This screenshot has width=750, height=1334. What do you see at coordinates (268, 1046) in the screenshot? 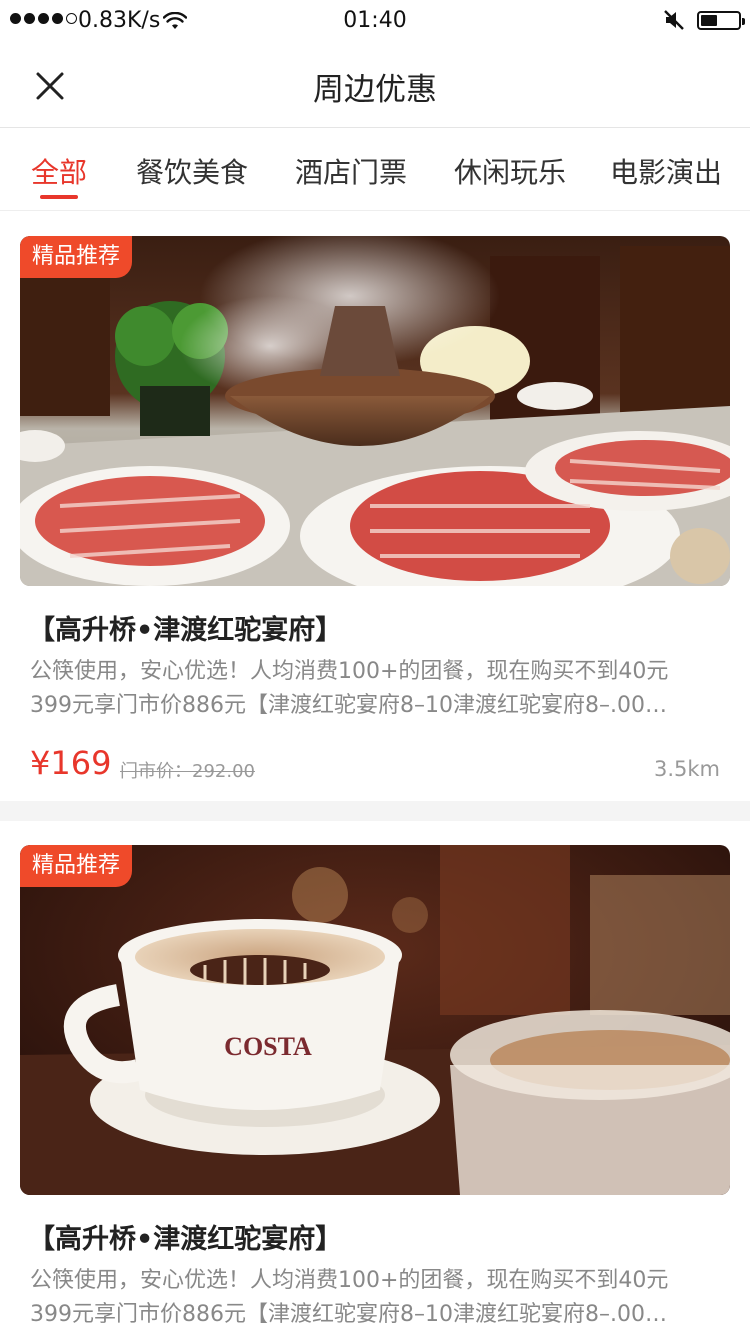
I see `cup-brand-logo: COSTA` at bounding box center [268, 1046].